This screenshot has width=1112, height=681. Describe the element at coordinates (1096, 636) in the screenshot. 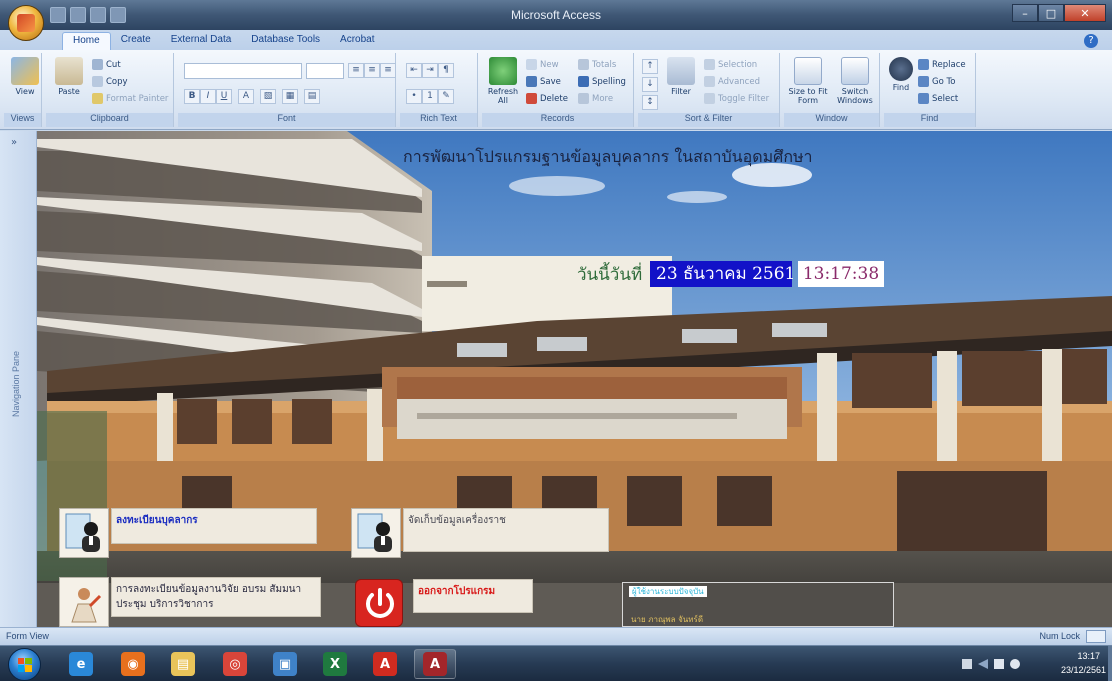

I see `form-view-button` at that location.